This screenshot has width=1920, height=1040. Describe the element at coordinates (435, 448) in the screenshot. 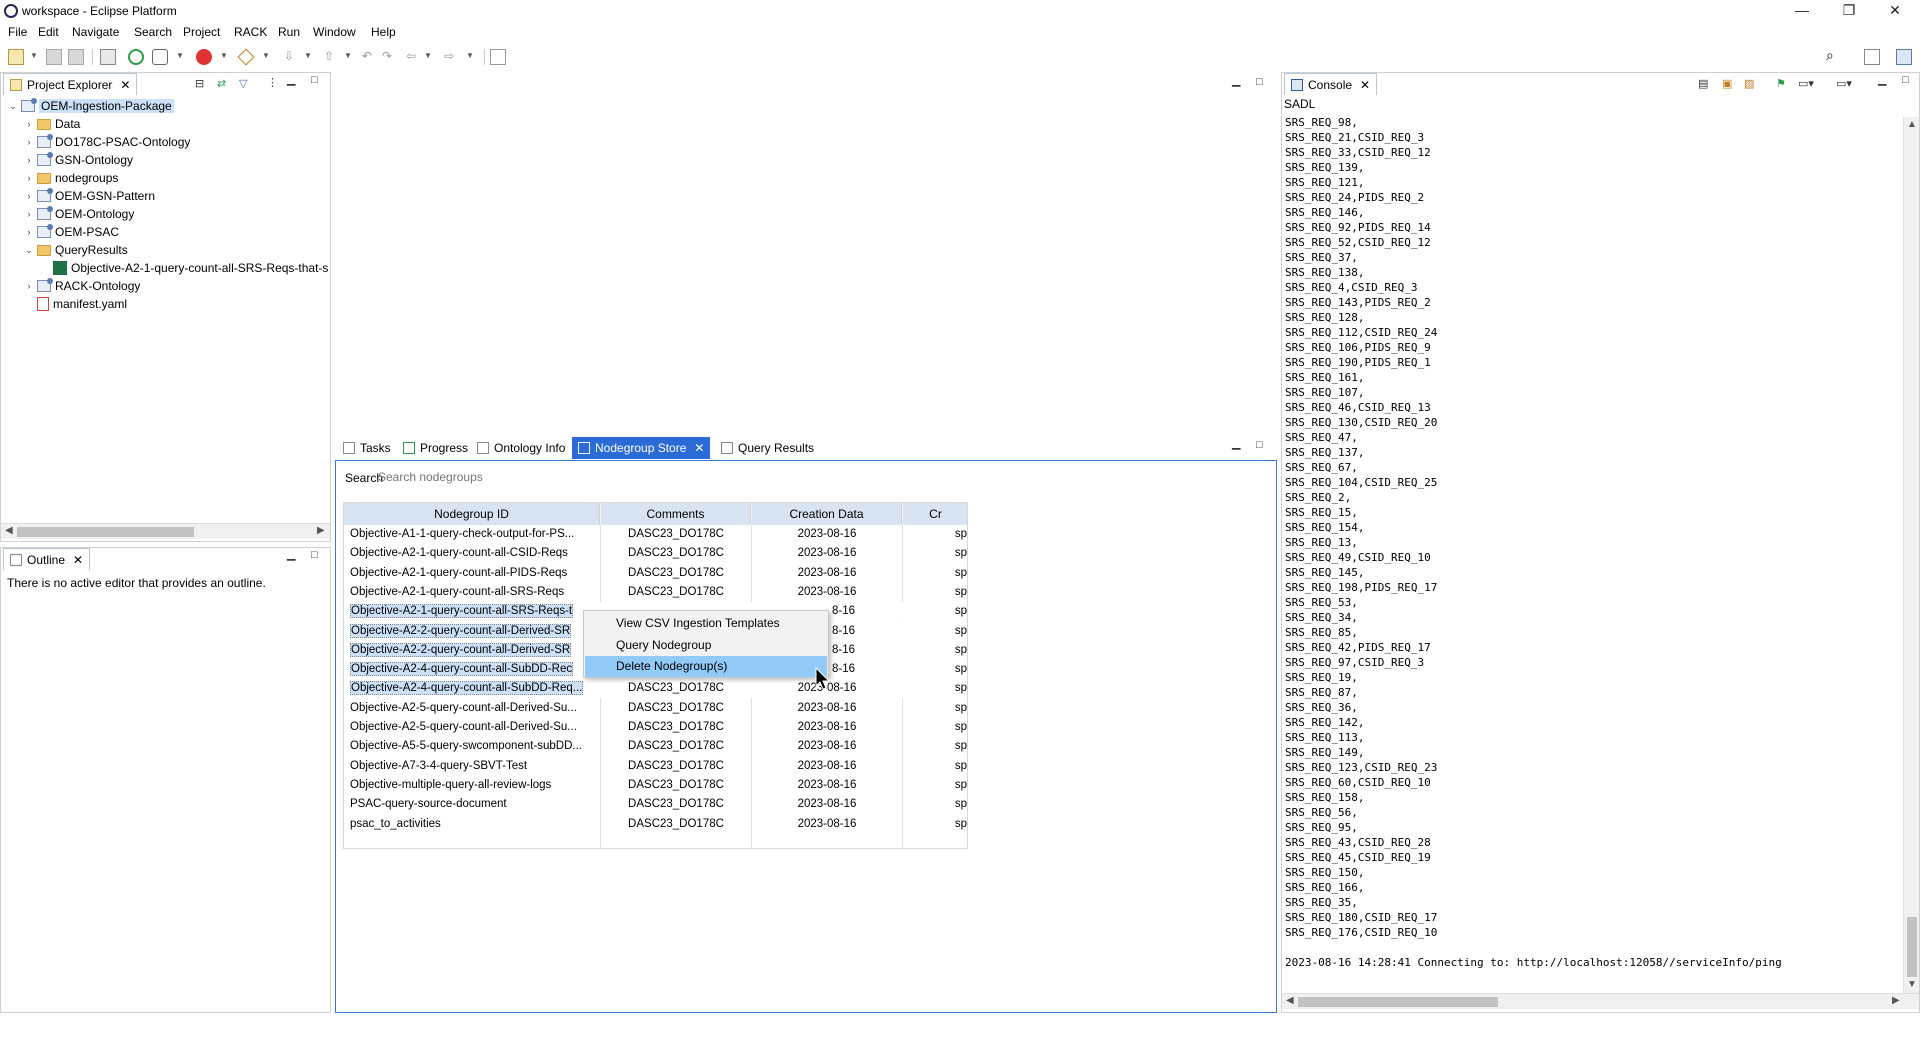

I see `tab-progress: Progress` at that location.